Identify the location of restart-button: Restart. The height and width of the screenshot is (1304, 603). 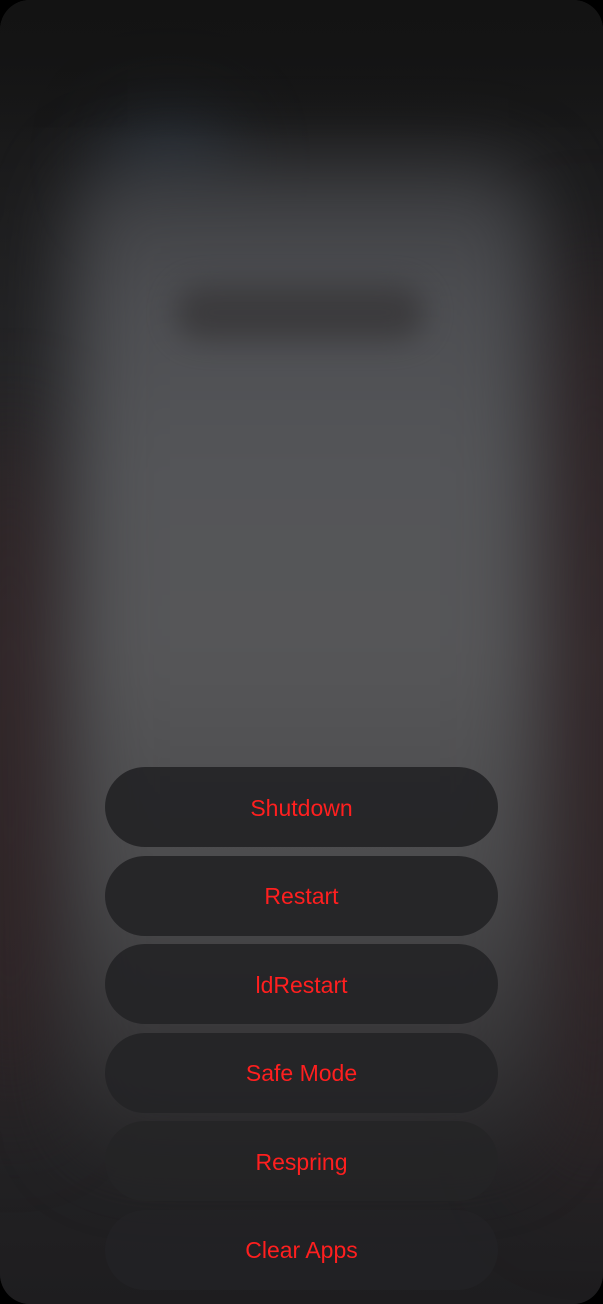
(301, 895).